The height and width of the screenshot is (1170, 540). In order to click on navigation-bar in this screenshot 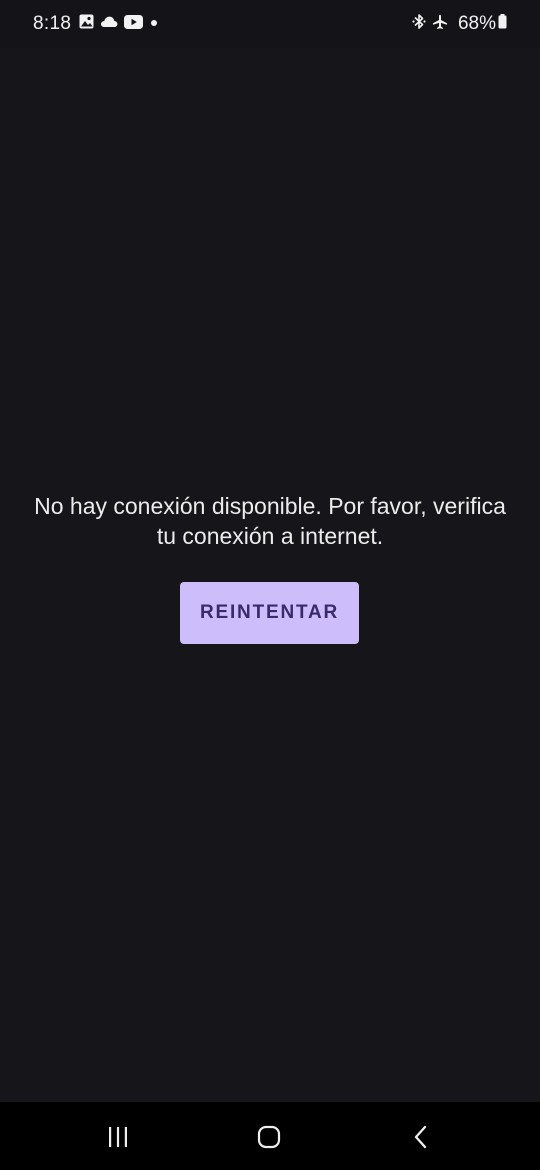, I will do `click(270, 1136)`.